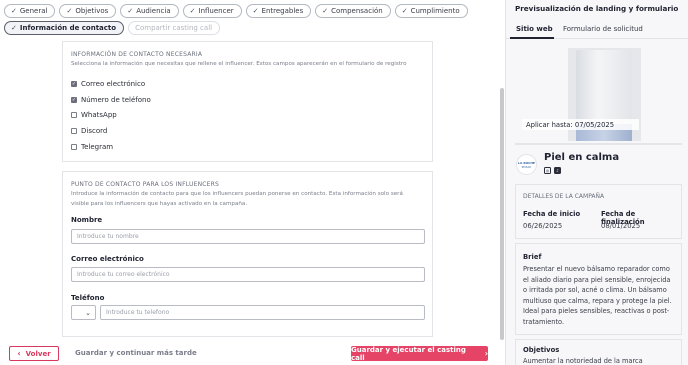 This screenshot has height=365, width=688. What do you see at coordinates (145, 184) in the screenshot?
I see `contact-point-title: PUNTO DE CONTACTO PARA LOS INFLUENCERS` at bounding box center [145, 184].